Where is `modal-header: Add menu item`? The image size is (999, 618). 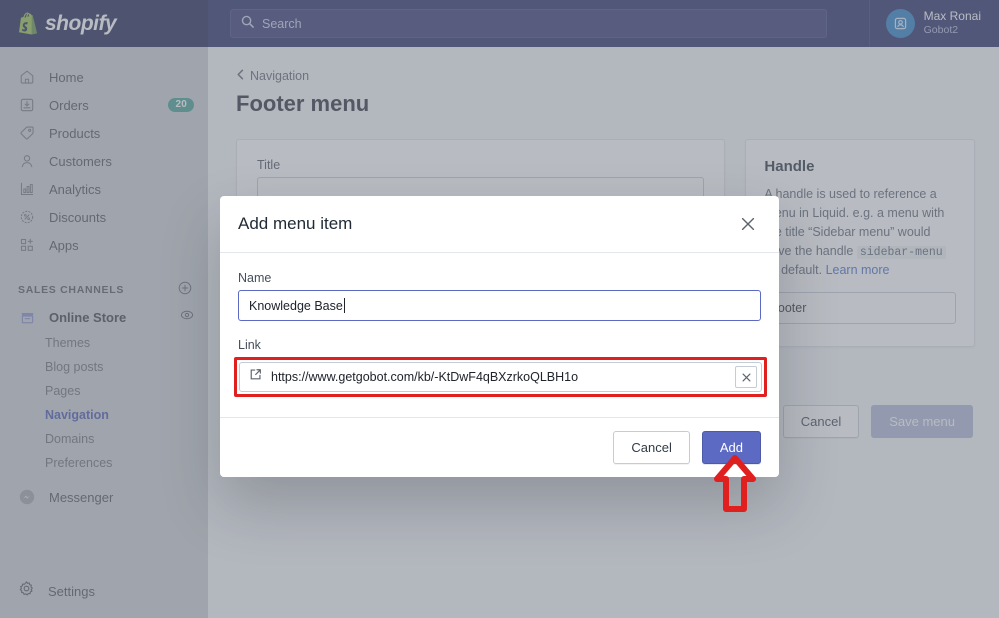
modal-header: Add menu item is located at coordinates (499, 224).